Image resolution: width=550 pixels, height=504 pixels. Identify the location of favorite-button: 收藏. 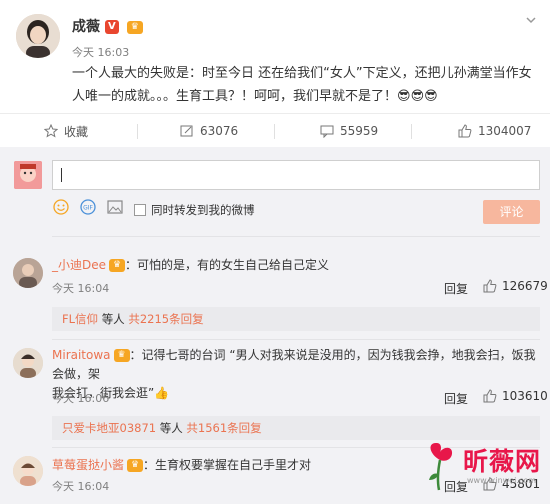
(66, 131).